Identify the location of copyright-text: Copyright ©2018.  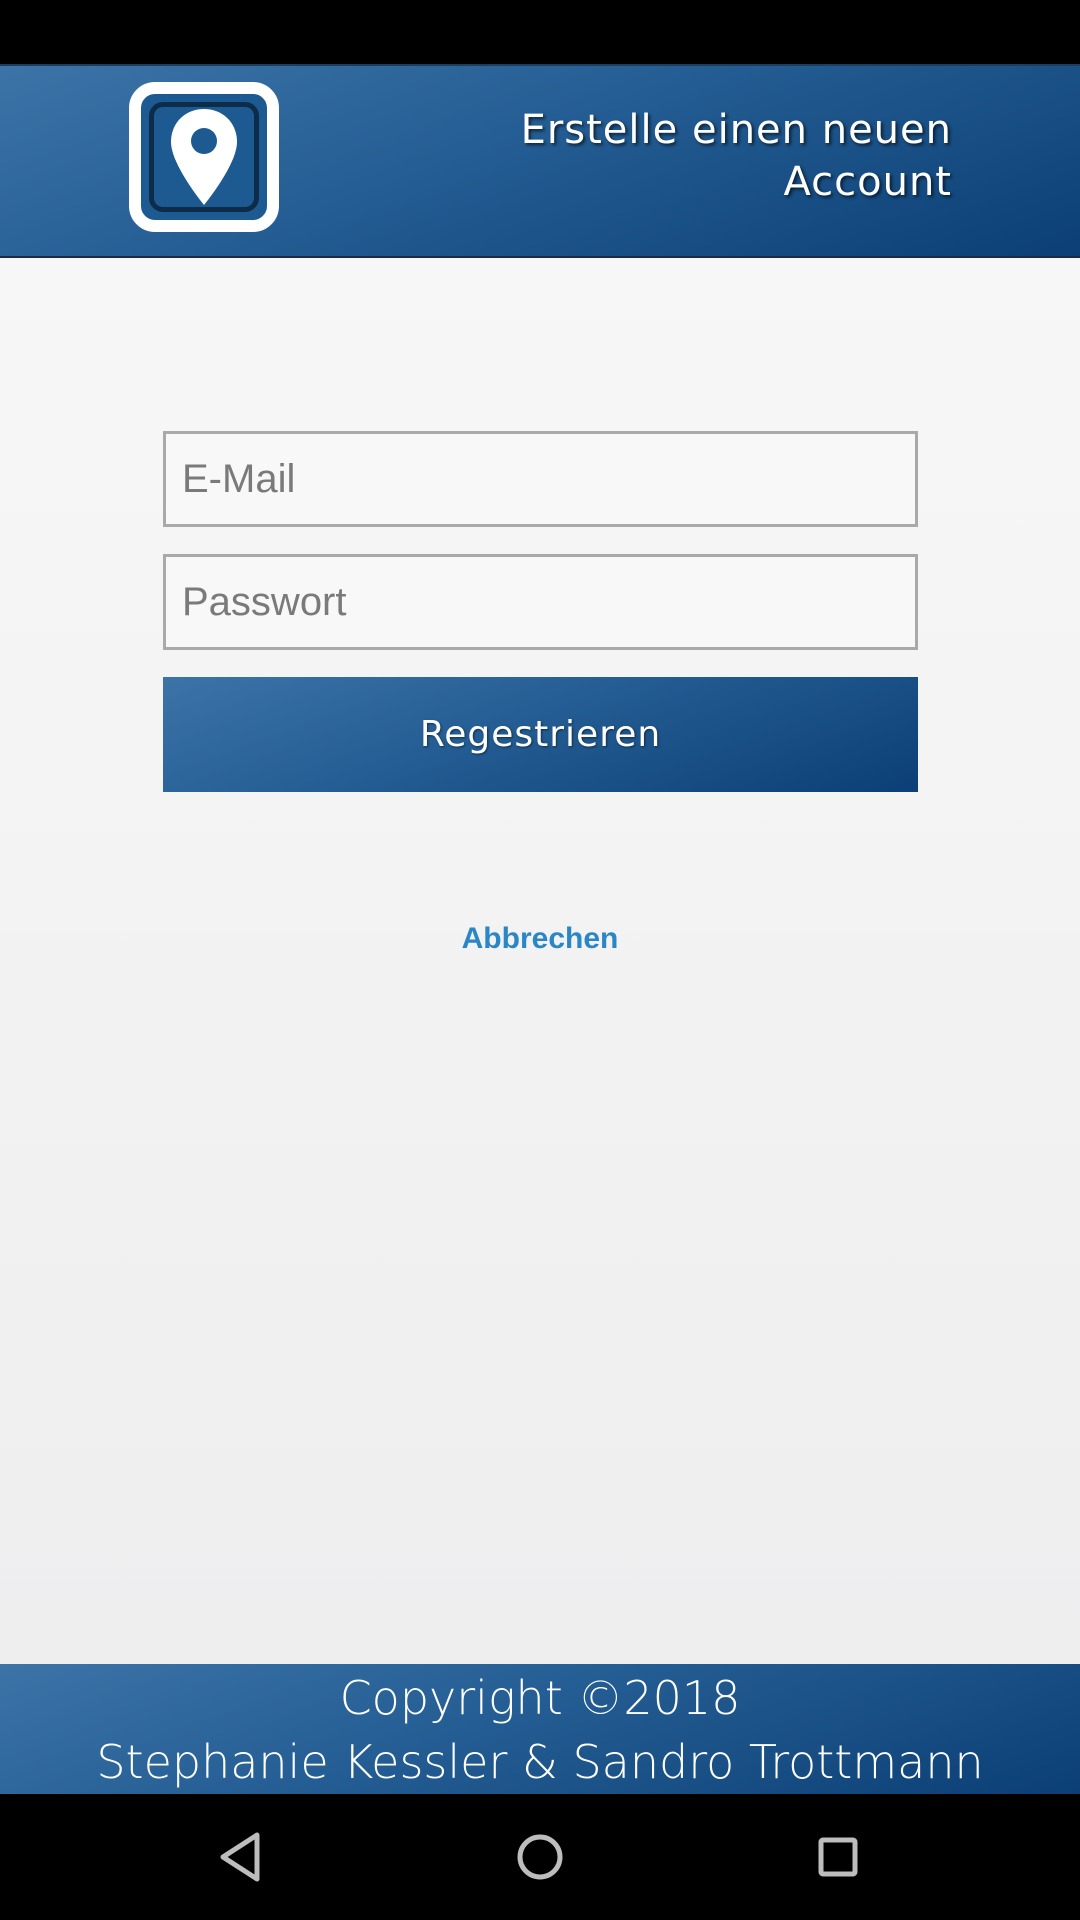
(540, 1698).